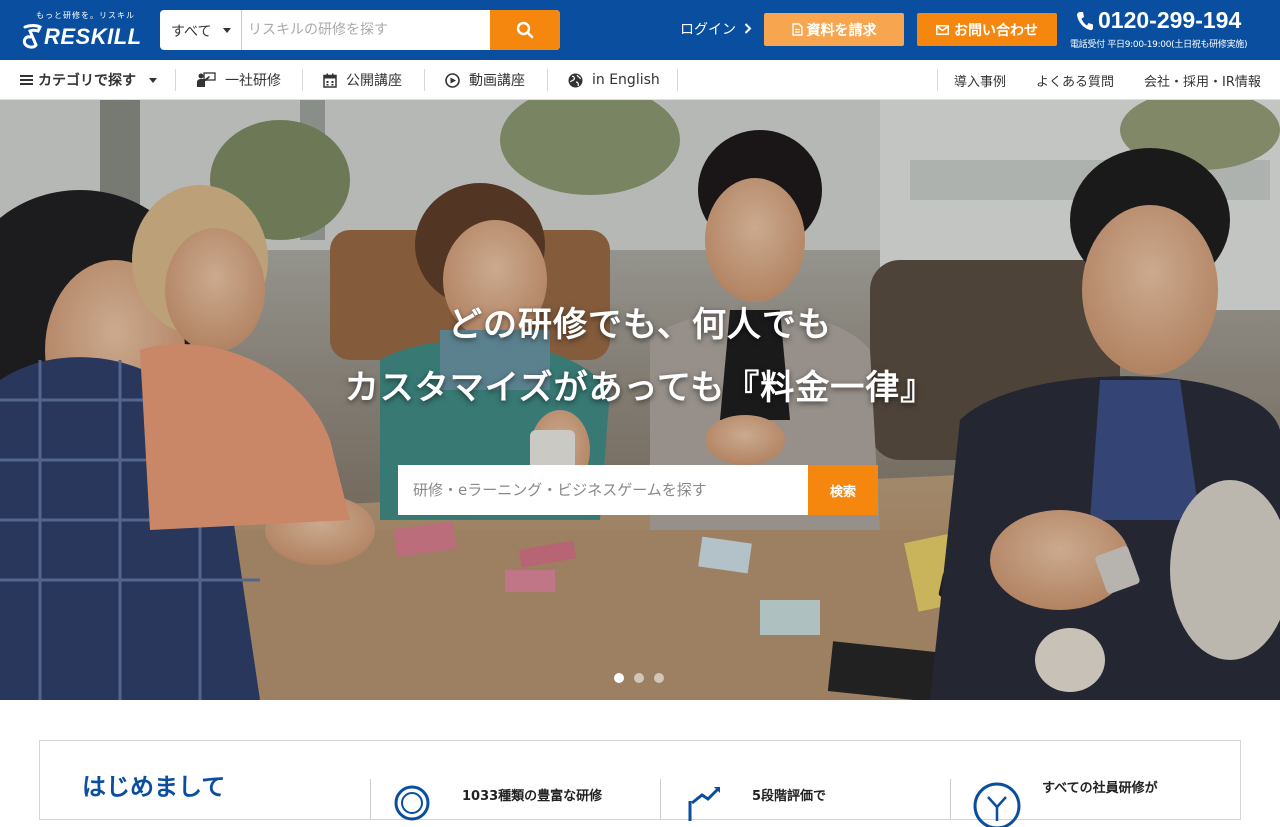  I want to click on chevron-right-icon, so click(748, 28).